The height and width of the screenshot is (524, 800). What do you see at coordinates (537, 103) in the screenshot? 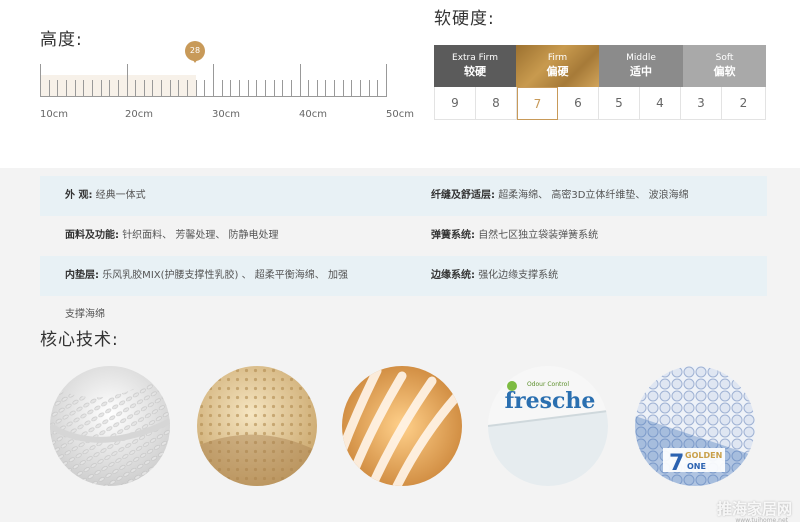
I see `firmness-scale-7-selected: 7` at bounding box center [537, 103].